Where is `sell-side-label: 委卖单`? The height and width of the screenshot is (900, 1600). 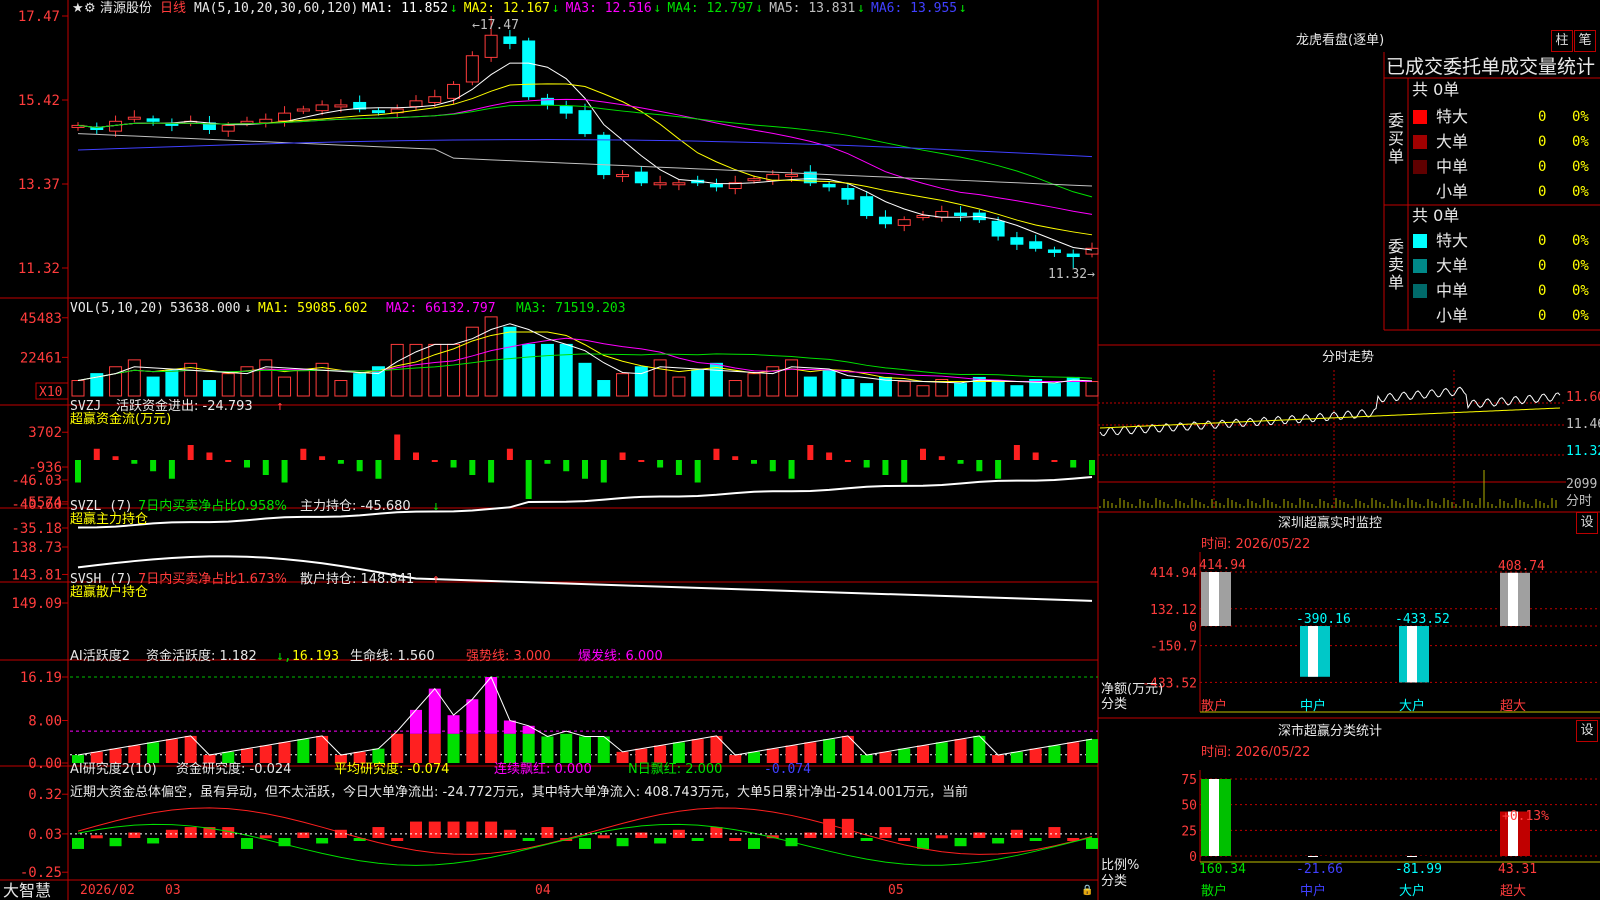 sell-side-label: 委卖单 is located at coordinates (1396, 264).